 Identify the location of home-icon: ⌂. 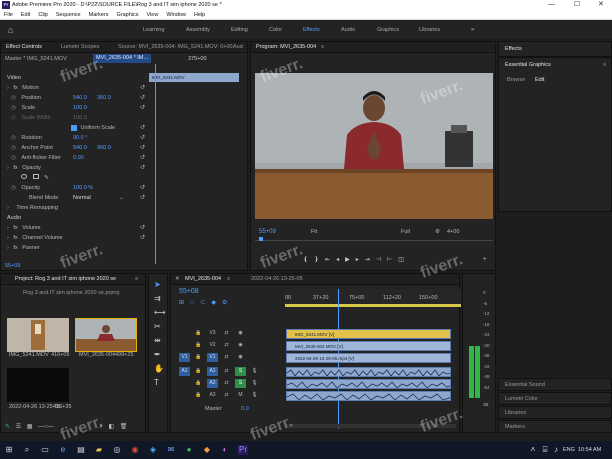
(13, 30).